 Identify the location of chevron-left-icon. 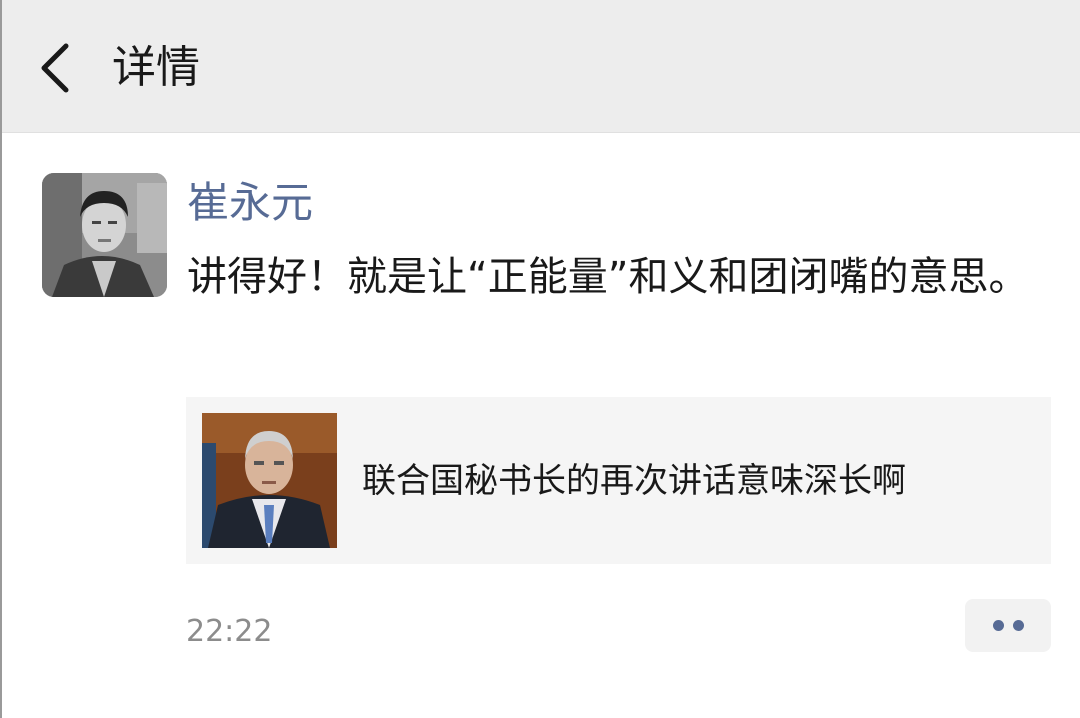
(55, 68).